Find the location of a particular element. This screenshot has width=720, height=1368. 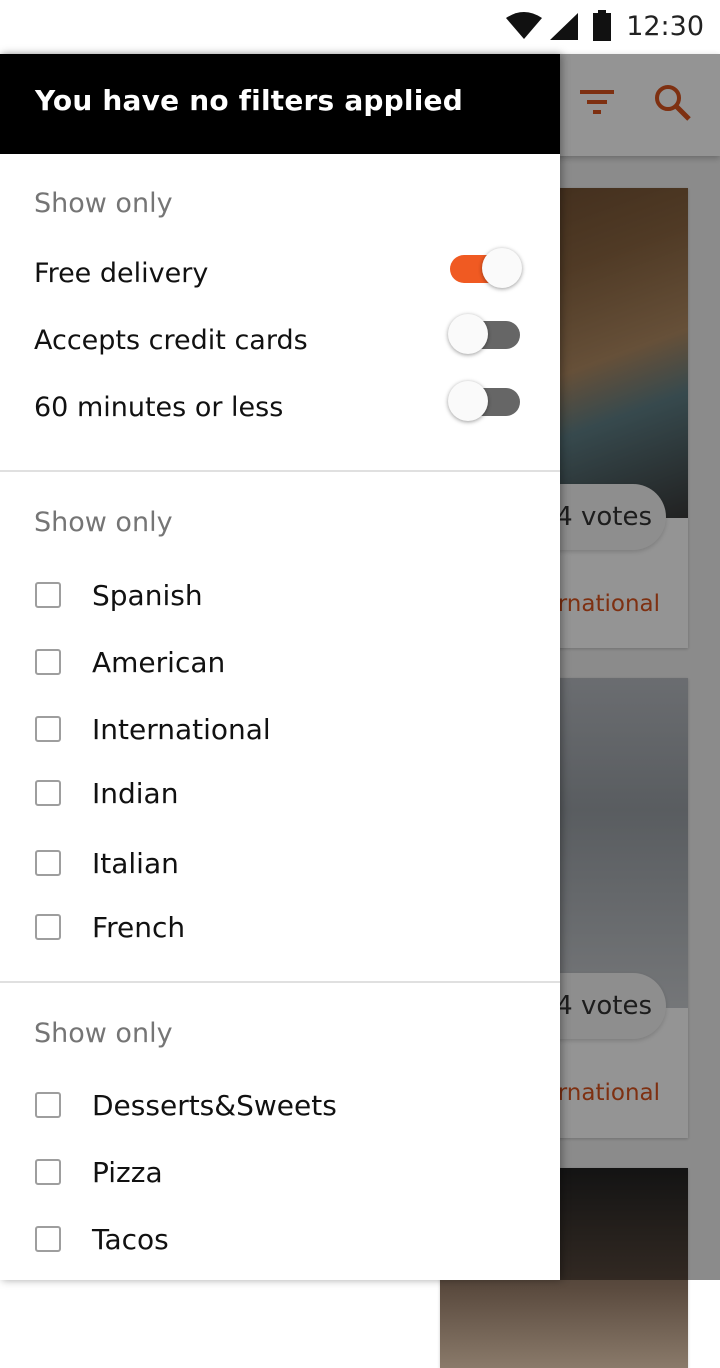

sixty-minutes-switch is located at coordinates (486, 403).